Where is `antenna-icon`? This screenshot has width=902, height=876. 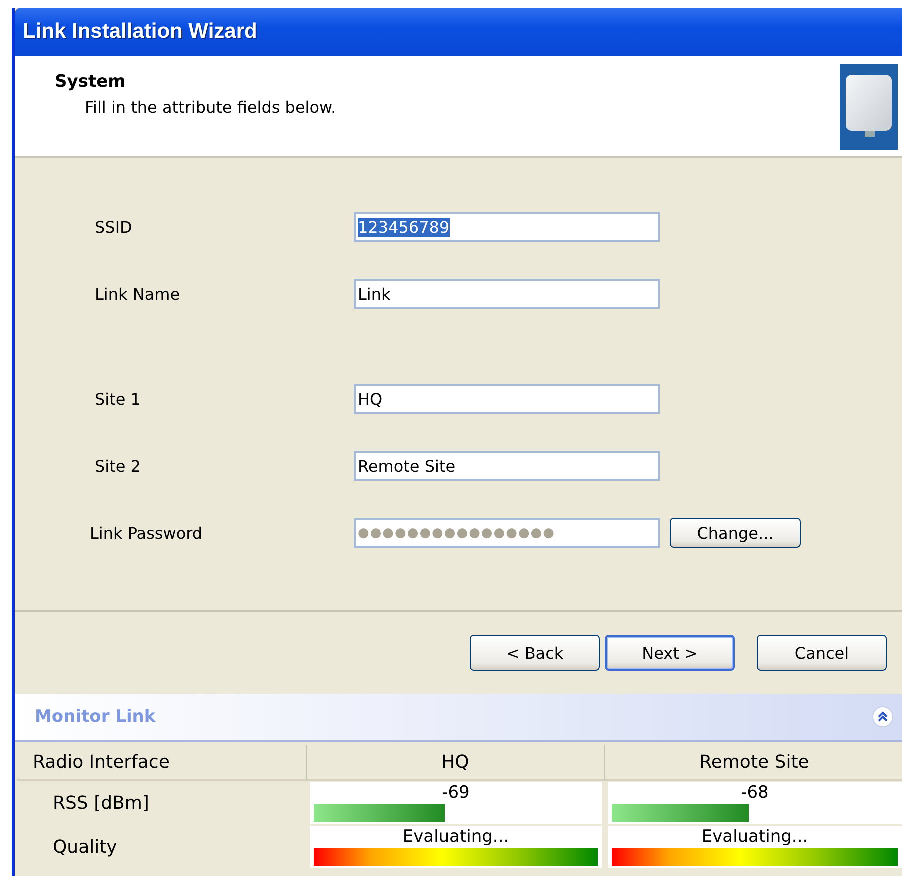 antenna-icon is located at coordinates (869, 107).